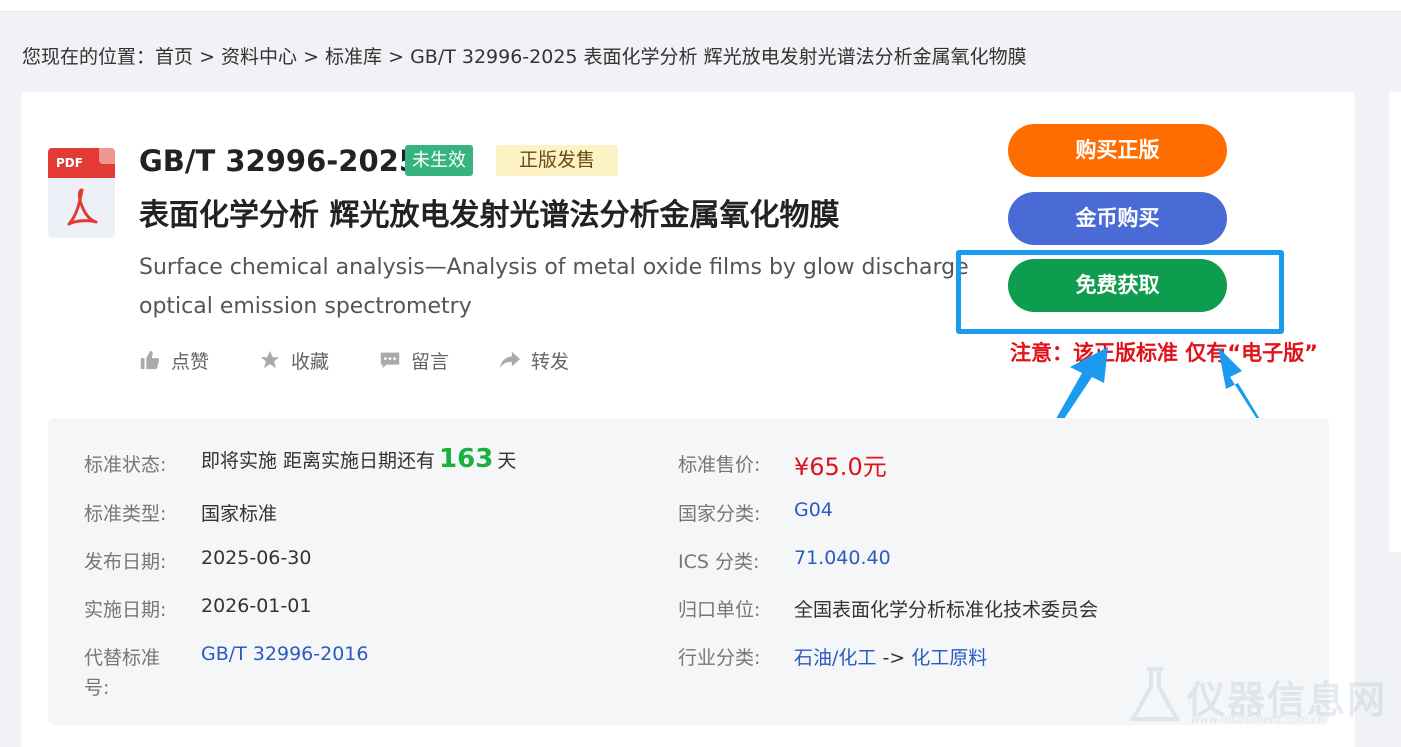 Image resolution: width=1401 pixels, height=747 pixels. What do you see at coordinates (507, 461) in the screenshot?
I see `days-unit: 天` at bounding box center [507, 461].